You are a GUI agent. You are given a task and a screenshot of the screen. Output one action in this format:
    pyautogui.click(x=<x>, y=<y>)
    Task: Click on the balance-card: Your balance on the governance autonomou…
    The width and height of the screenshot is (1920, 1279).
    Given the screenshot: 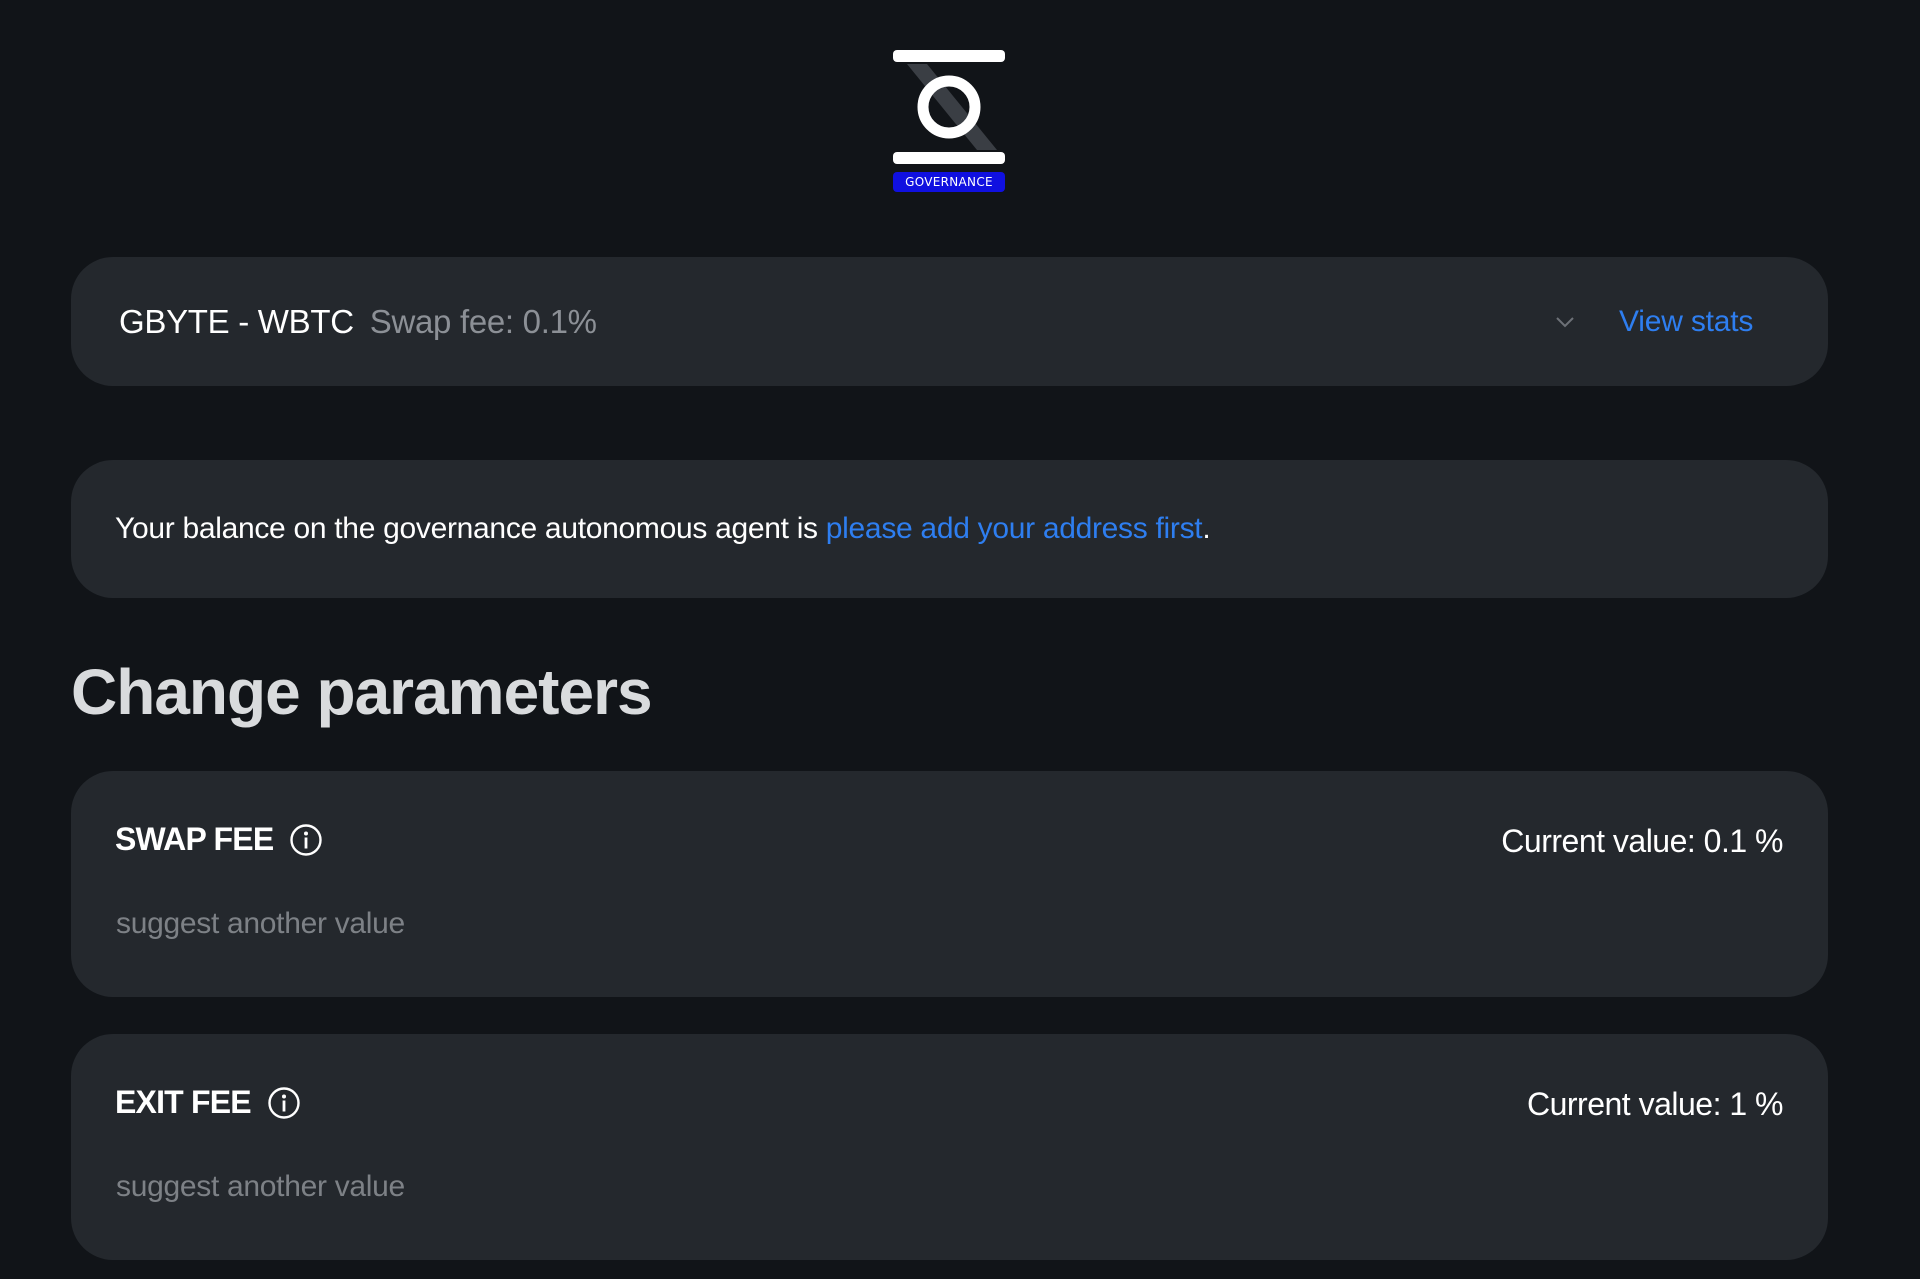 What is the action you would take?
    pyautogui.click(x=949, y=529)
    